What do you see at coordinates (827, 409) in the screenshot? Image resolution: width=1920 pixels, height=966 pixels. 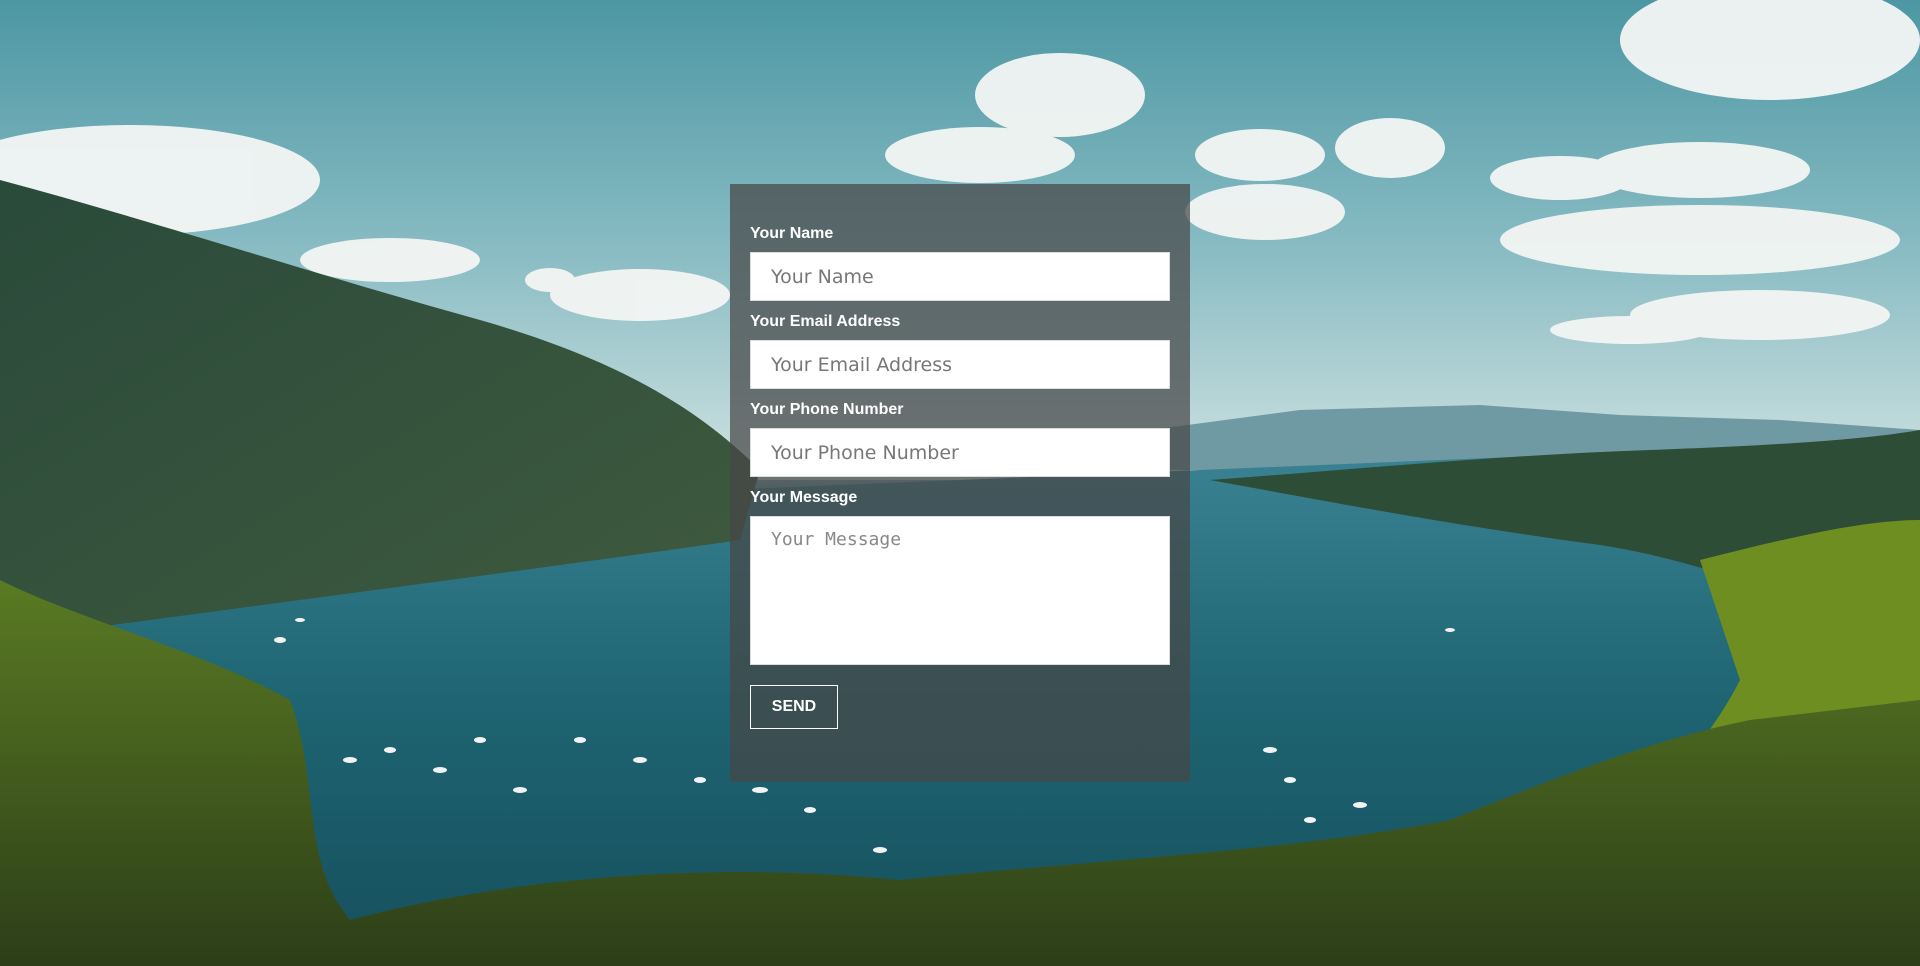 I see `phone-label: Your Phone Number` at bounding box center [827, 409].